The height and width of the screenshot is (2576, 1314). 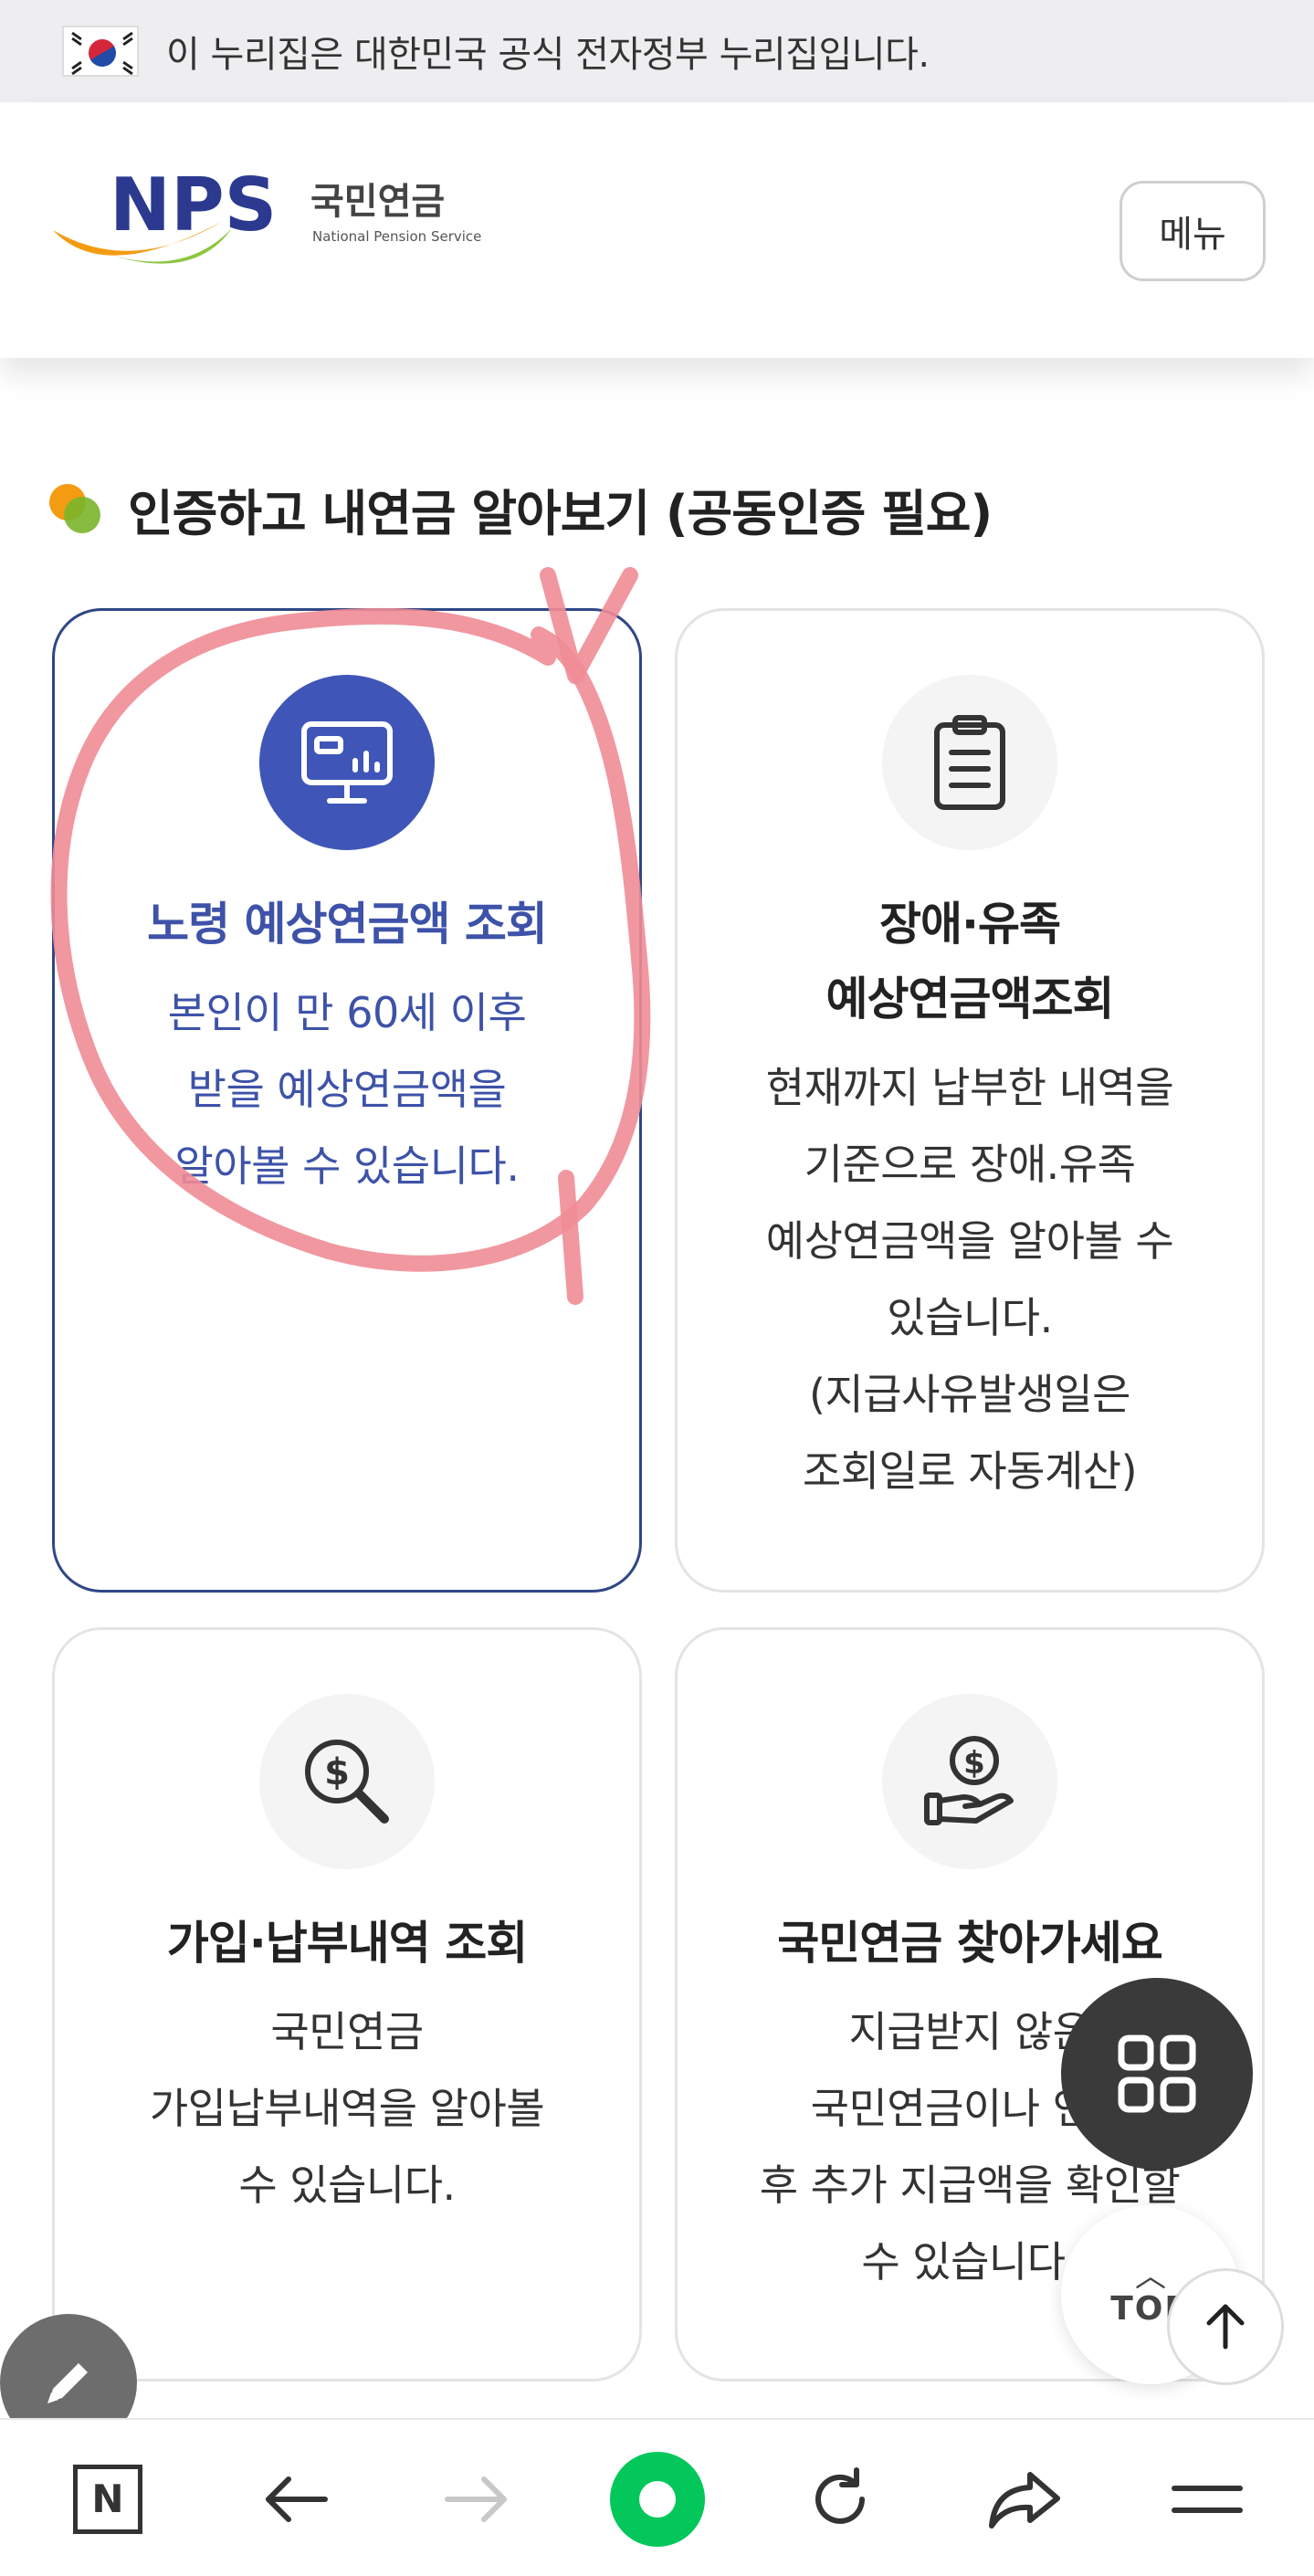 What do you see at coordinates (548, 55) in the screenshot?
I see `gov-banner-text: 이 누리집은 대한민국 공식 전자정부 누리집입니다.` at bounding box center [548, 55].